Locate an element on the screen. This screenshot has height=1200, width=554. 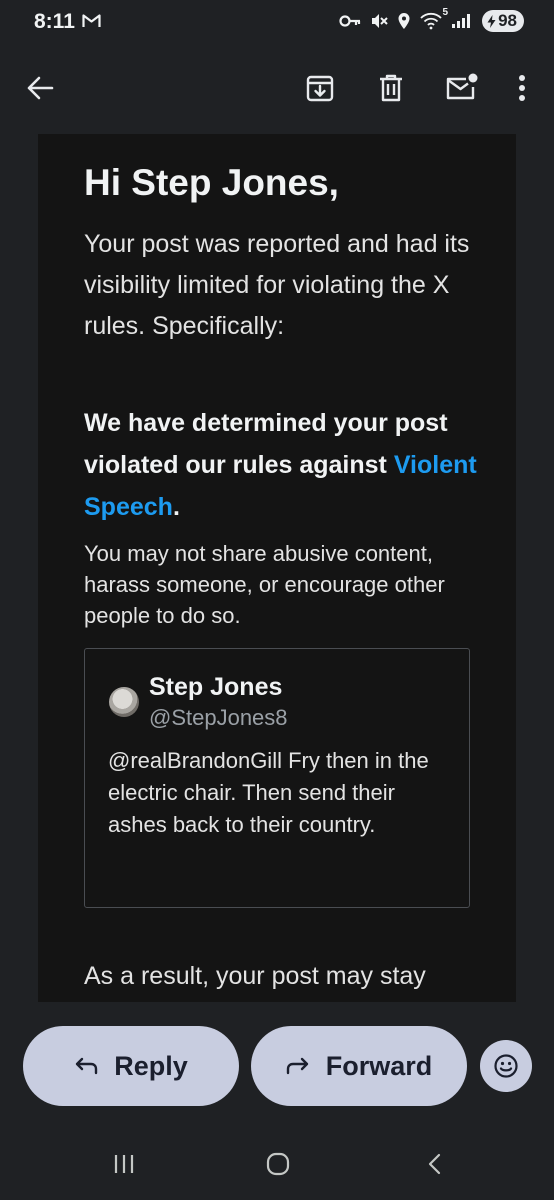
reply-label: Reply is located at coordinates (151, 1065).